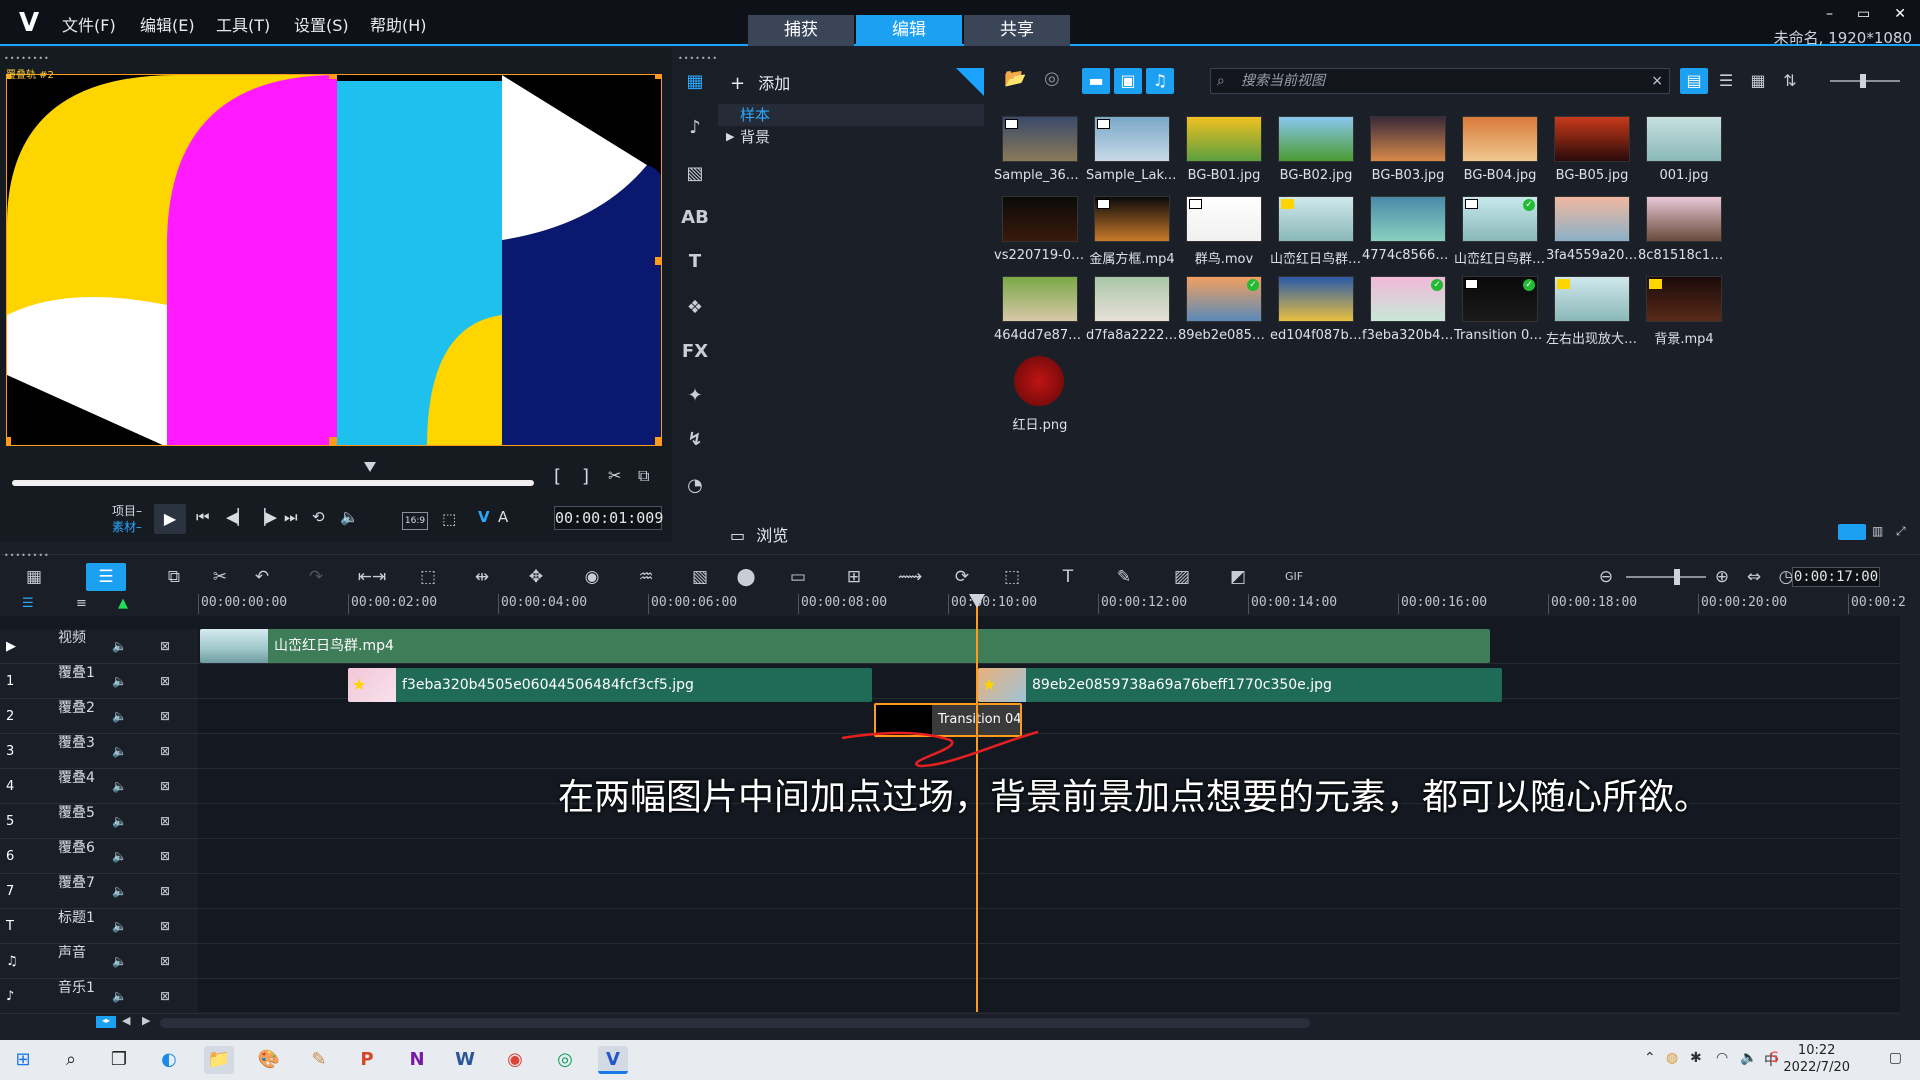 This screenshot has width=1920, height=1080. I want to click on paint3d-icon: ✎, so click(319, 1060).